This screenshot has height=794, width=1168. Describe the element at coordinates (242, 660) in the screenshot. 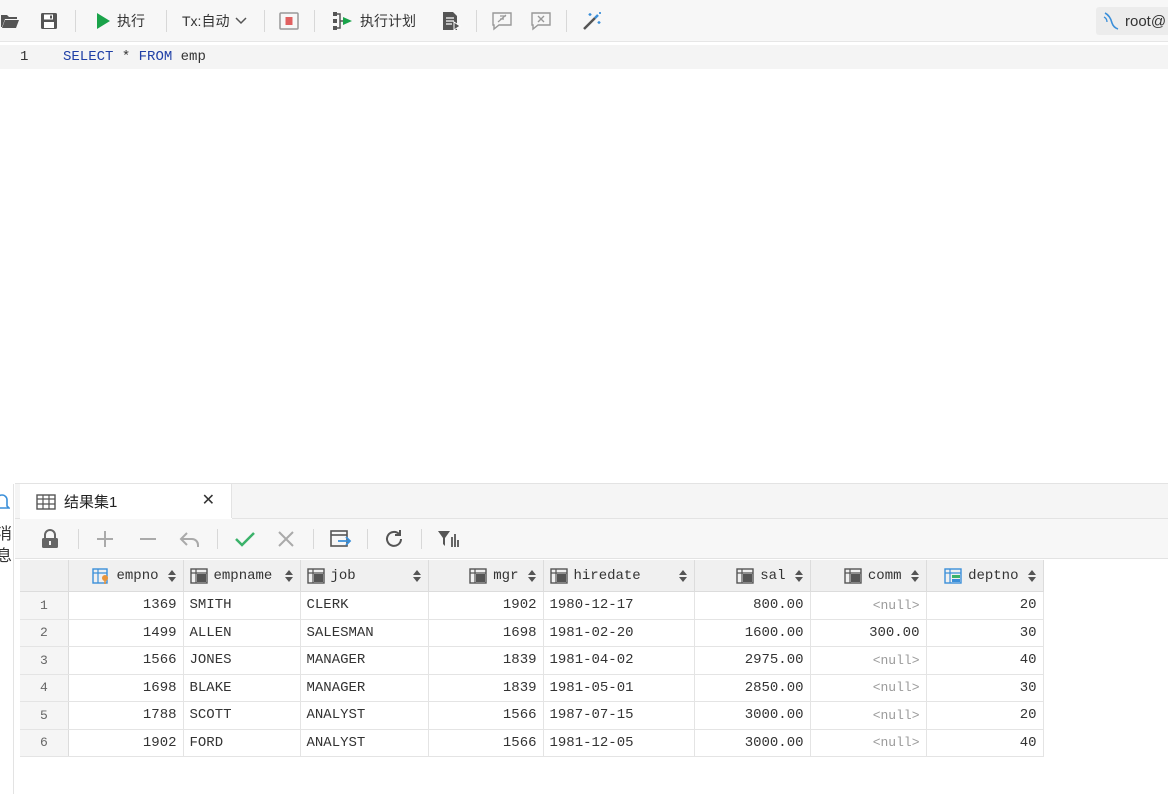

I see `cell-empname: JONES` at that location.